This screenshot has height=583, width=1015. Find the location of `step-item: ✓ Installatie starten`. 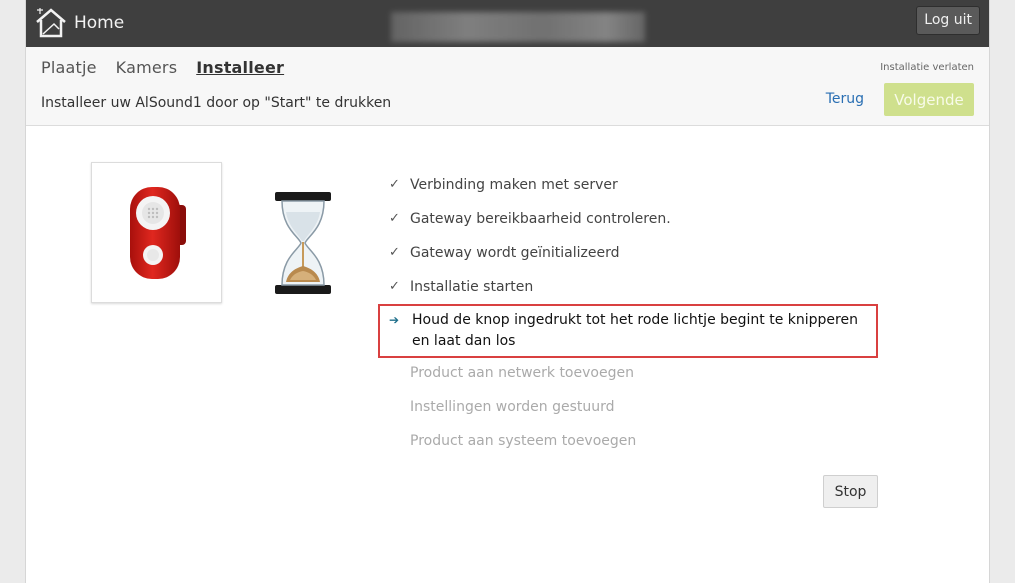

step-item: ✓ Installatie starten is located at coordinates (628, 289).